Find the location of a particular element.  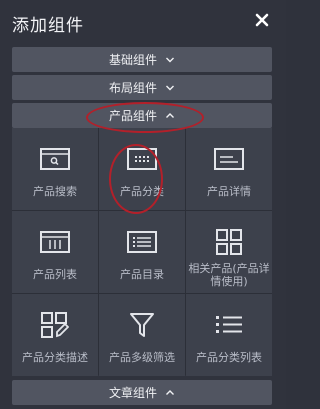

section-layout: 布局组件 is located at coordinates (142, 87).